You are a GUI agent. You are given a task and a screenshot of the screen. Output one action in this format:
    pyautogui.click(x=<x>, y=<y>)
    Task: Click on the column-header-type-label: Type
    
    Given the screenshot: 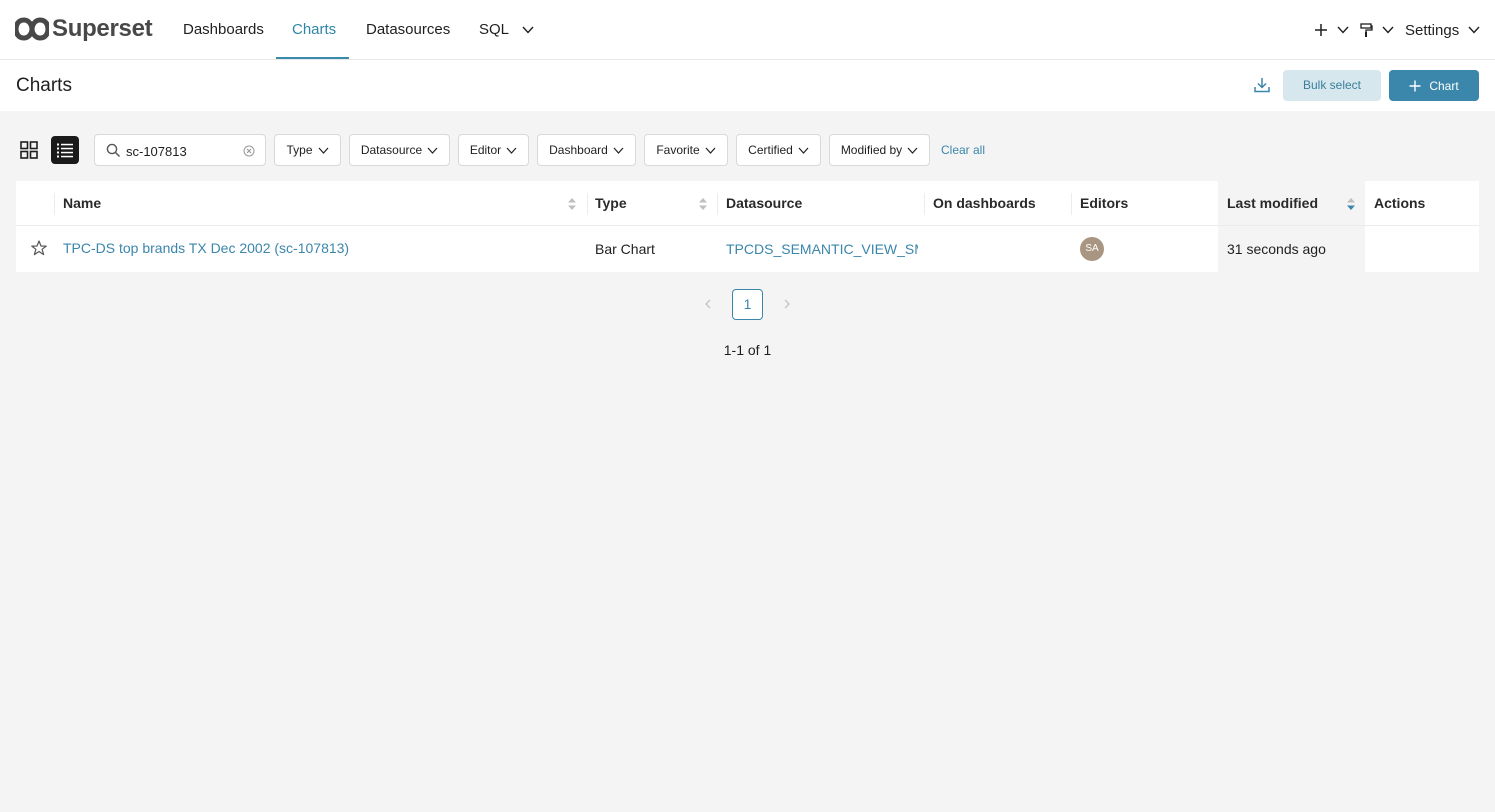 What is the action you would take?
    pyautogui.click(x=611, y=203)
    